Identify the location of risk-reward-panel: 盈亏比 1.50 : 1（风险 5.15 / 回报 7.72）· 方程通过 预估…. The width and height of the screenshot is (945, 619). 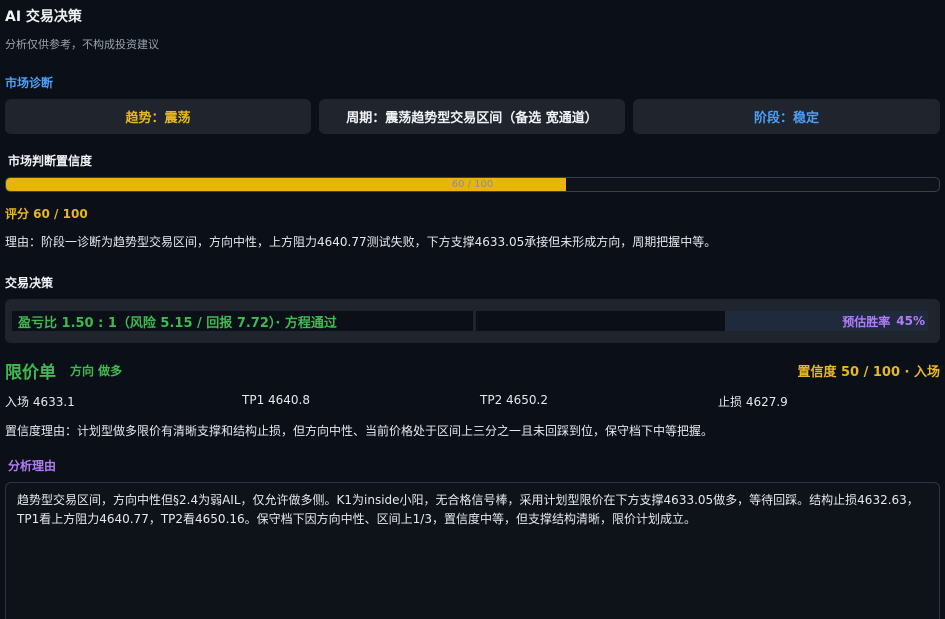
(472, 321).